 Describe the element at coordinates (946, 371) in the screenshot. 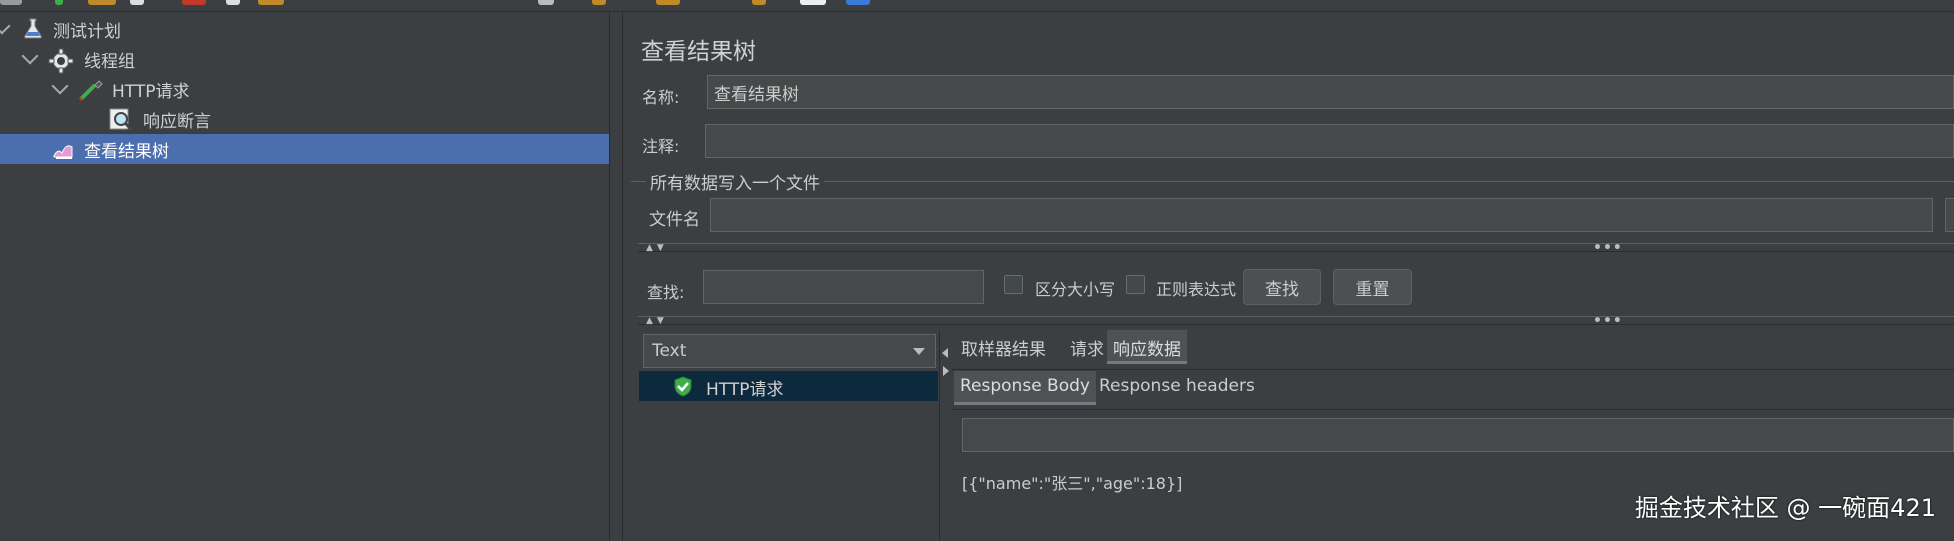

I see `right-arrow-icon` at that location.